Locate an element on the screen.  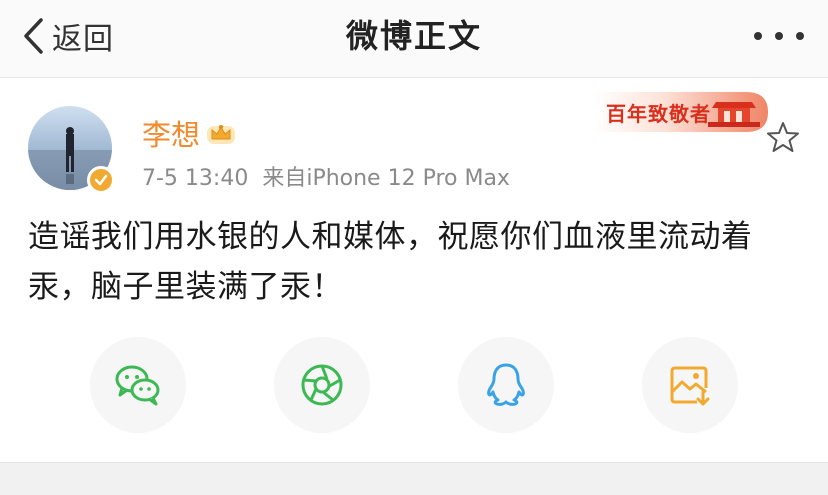
more-options-button is located at coordinates (779, 36).